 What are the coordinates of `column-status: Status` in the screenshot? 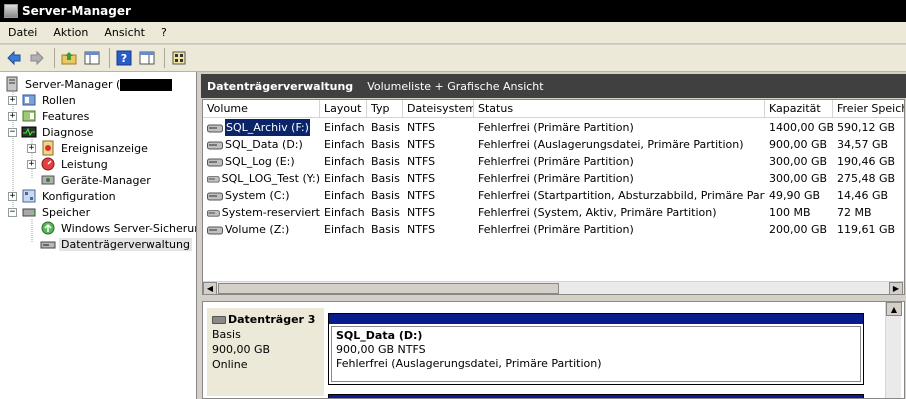 It's located at (619, 109).